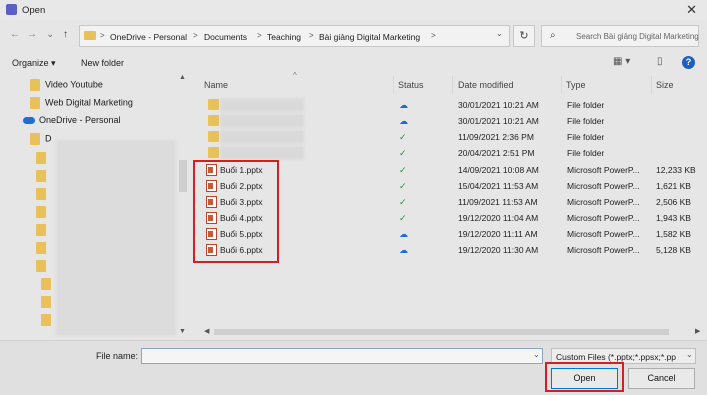  What do you see at coordinates (34, 63) in the screenshot?
I see `organize-menu-button: Organize ▾` at bounding box center [34, 63].